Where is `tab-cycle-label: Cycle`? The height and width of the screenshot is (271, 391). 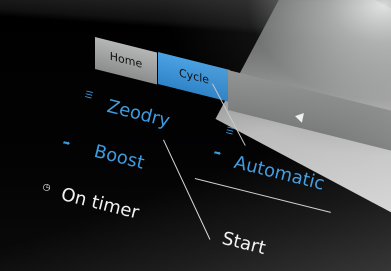
tab-cycle-label: Cycle is located at coordinates (194, 76).